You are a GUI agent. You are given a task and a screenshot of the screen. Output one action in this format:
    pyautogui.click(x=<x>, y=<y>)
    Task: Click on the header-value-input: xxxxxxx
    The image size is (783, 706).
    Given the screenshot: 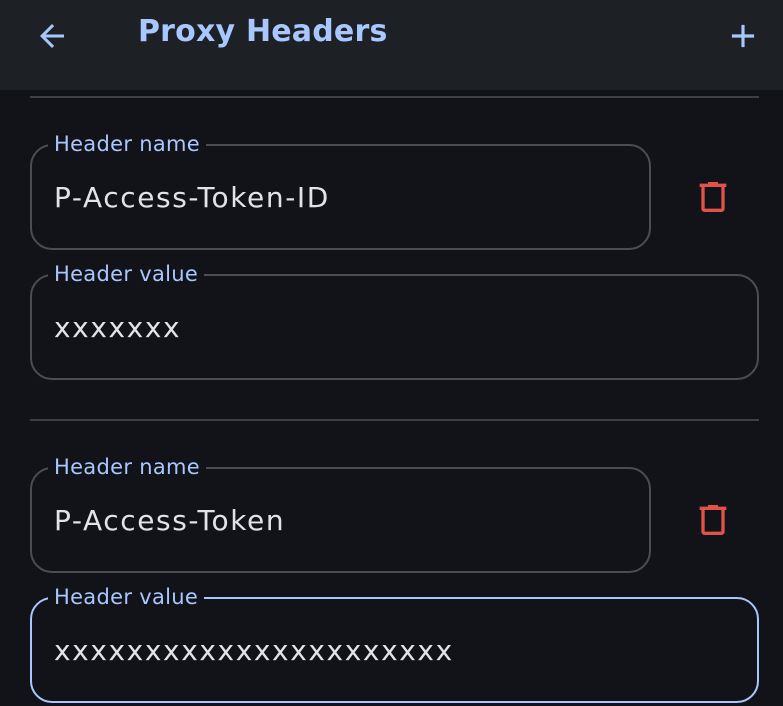 What is the action you would take?
    pyautogui.click(x=395, y=327)
    